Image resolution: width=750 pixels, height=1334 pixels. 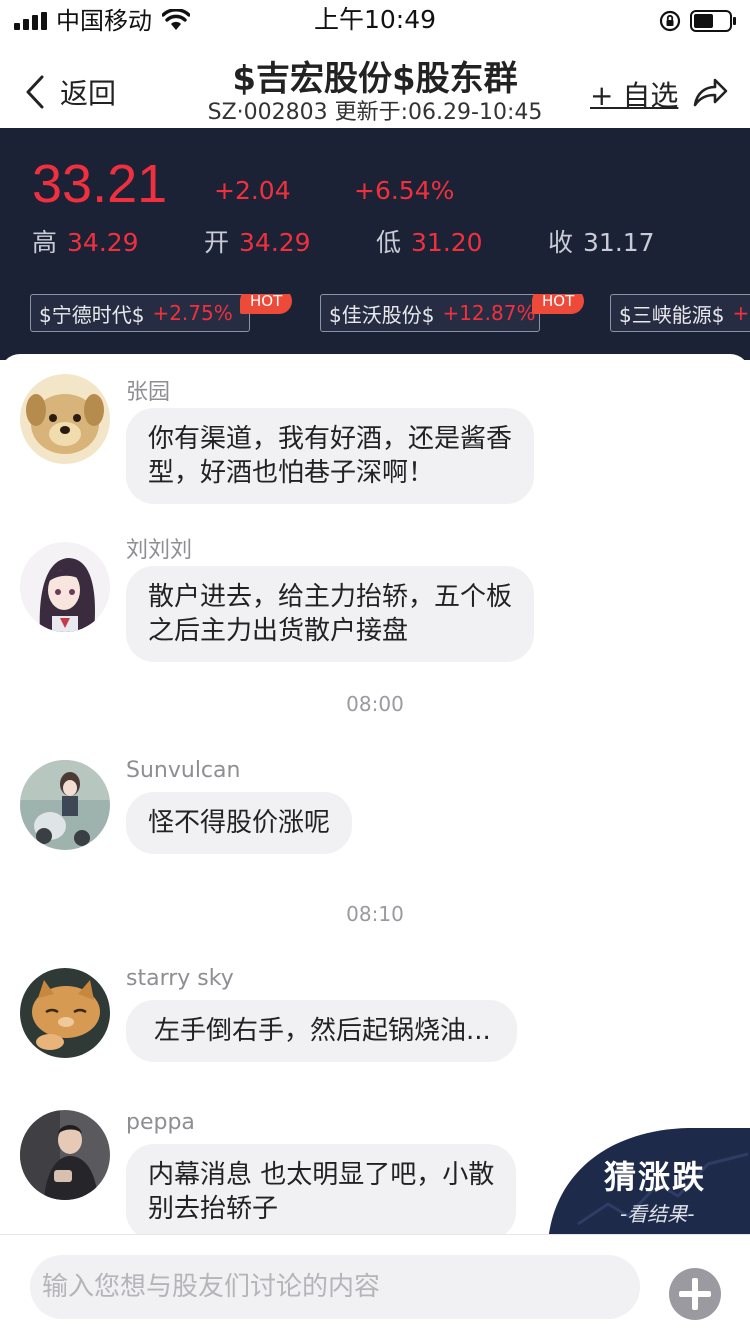 I want to click on stock-tag-name: $三峡能源$, so click(x=672, y=314).